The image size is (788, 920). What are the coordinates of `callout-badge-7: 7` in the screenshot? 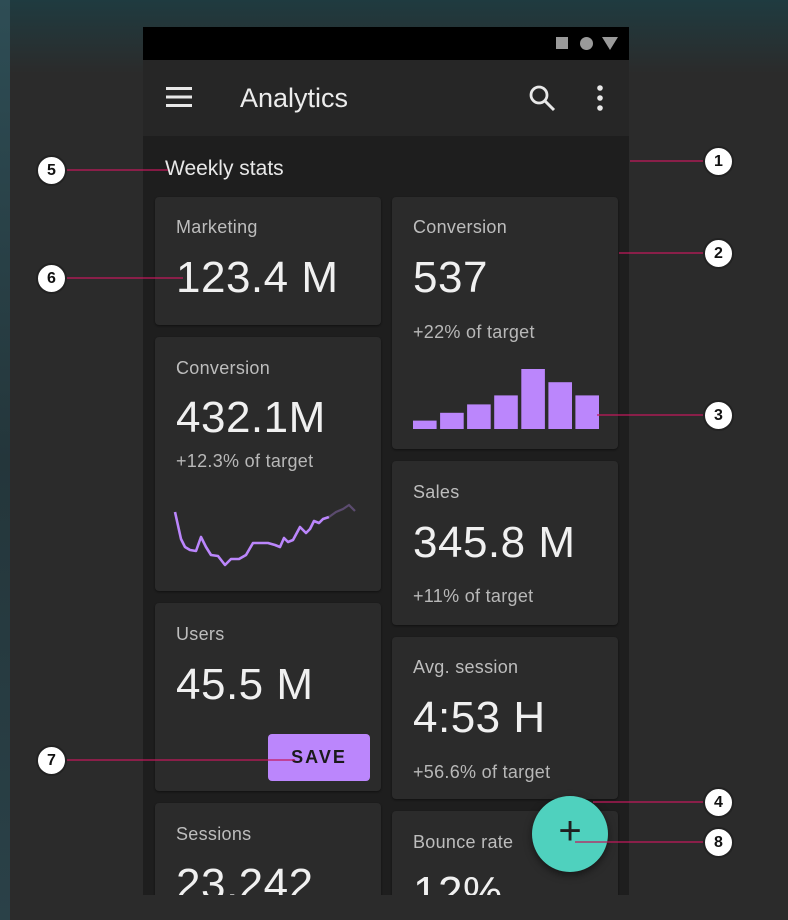 It's located at (51, 760).